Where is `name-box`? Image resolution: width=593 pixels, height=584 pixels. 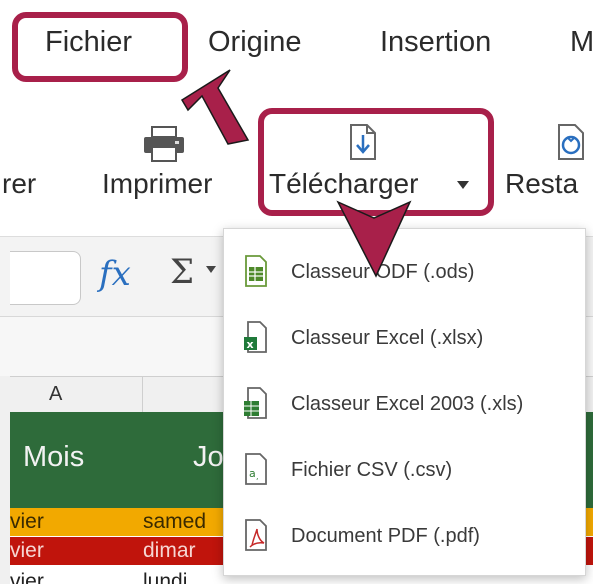 name-box is located at coordinates (45, 278).